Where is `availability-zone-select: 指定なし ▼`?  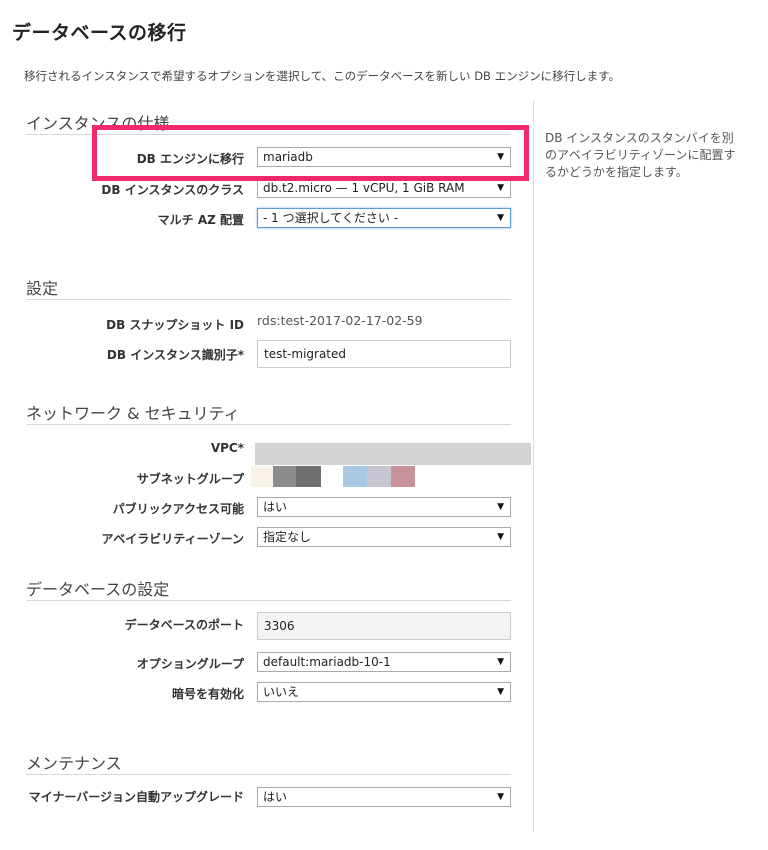
availability-zone-select: 指定なし ▼ is located at coordinates (384, 537).